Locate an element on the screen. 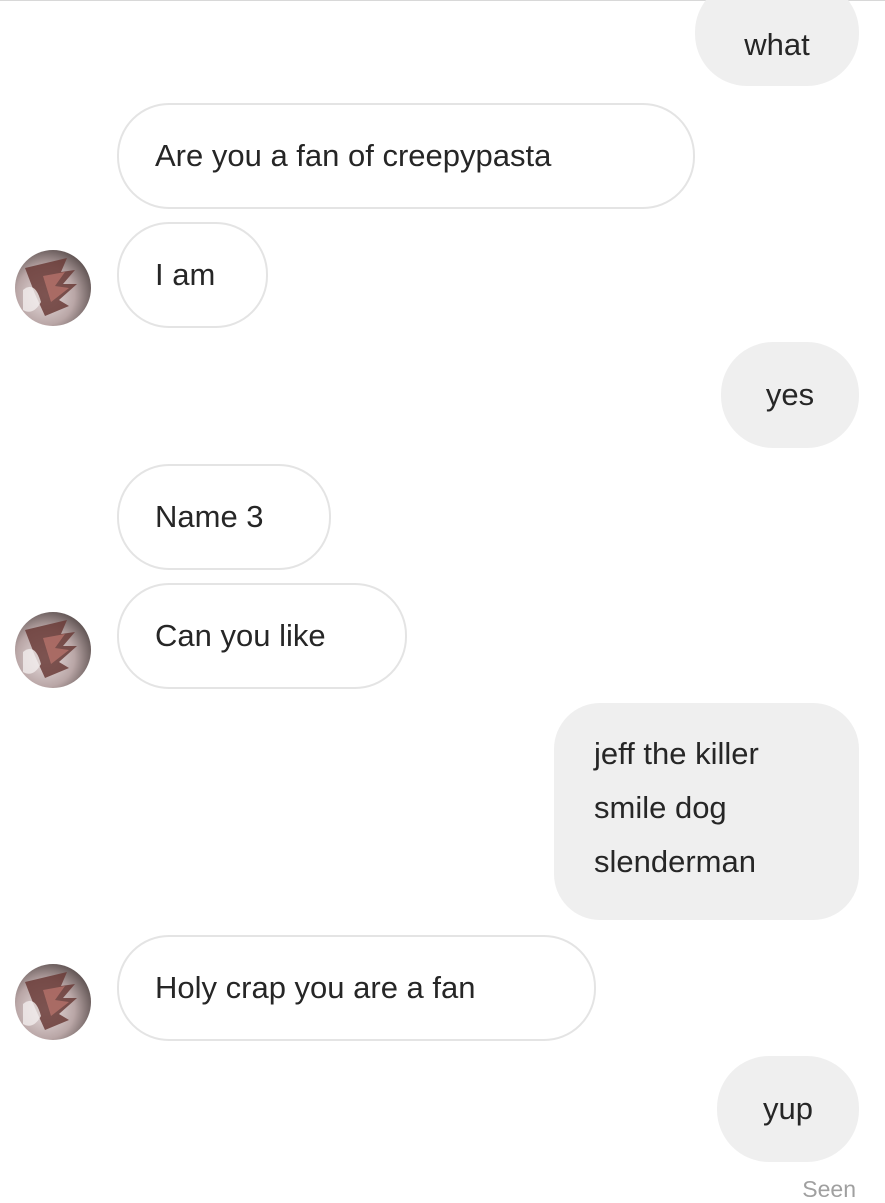 The image size is (885, 1203). sent-message-bubble: what is located at coordinates (777, 43).